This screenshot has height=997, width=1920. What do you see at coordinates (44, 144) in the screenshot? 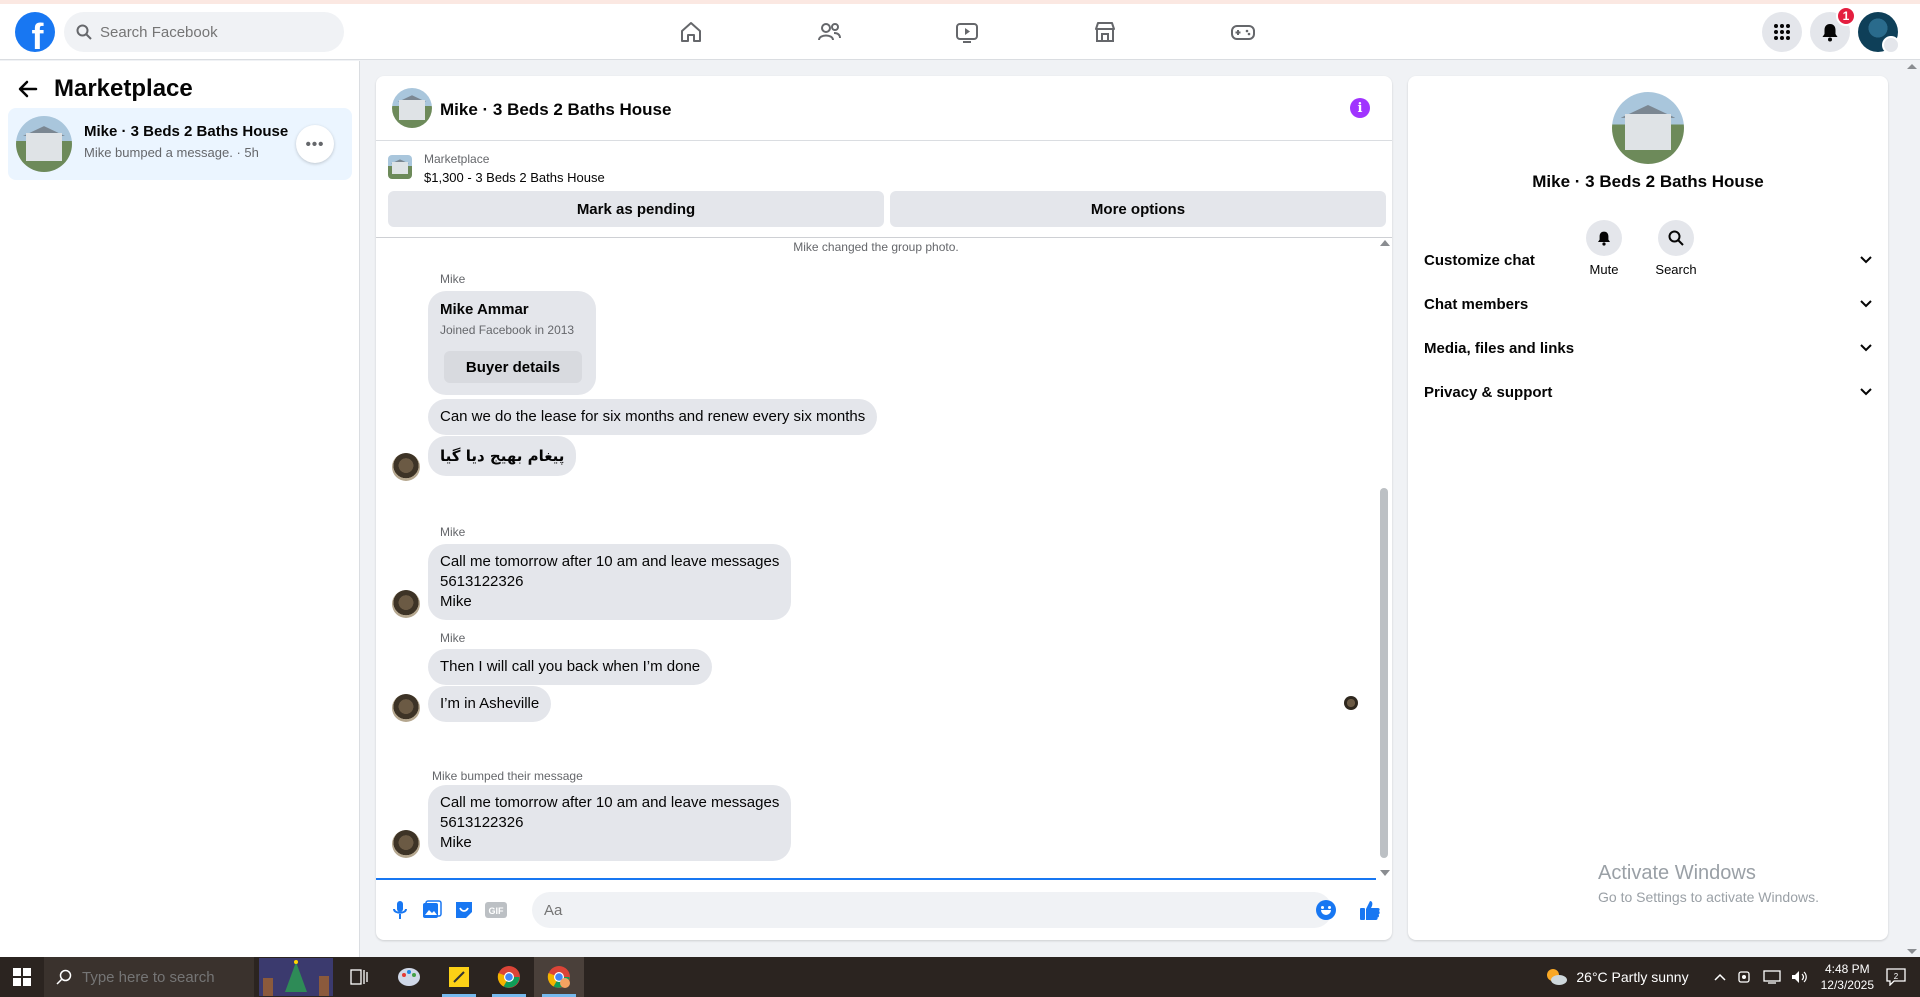
I see `house-avatar` at bounding box center [44, 144].